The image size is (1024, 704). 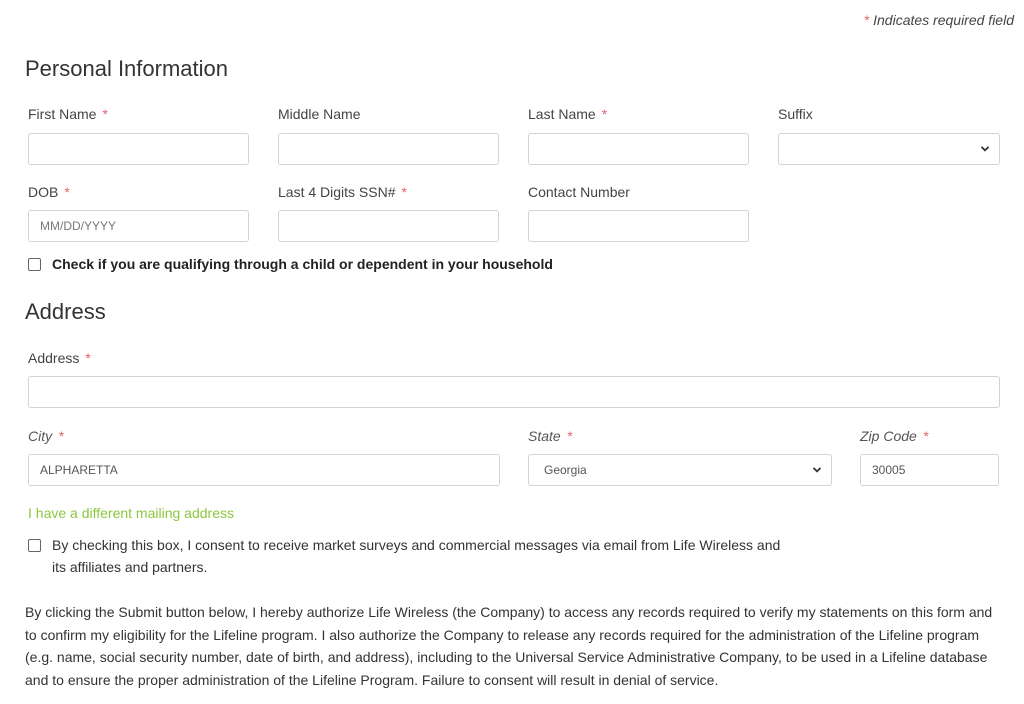 What do you see at coordinates (43, 192) in the screenshot?
I see `dob-label-text: DOB` at bounding box center [43, 192].